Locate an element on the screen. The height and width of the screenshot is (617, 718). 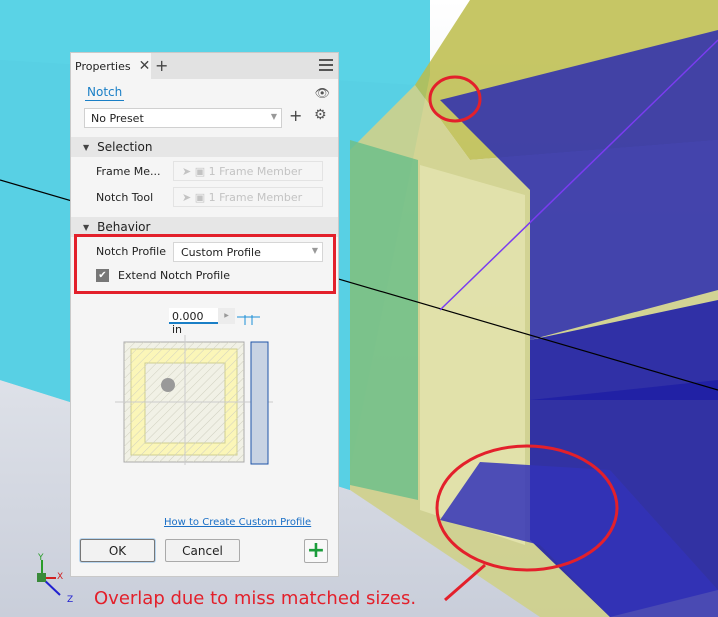
add-preset-icon: + is located at coordinates (295, 115).